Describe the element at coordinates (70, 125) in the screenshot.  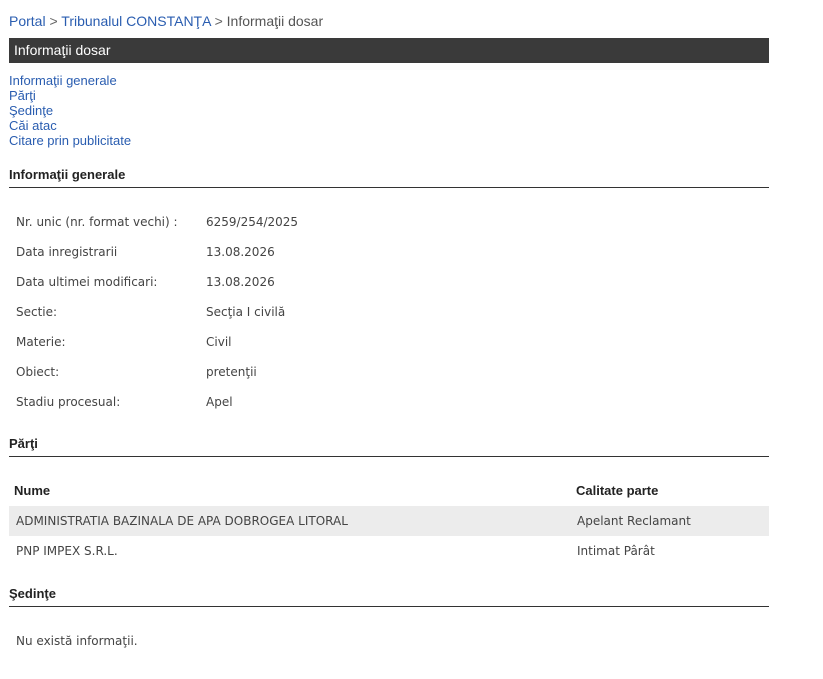
I see `nav-link-appeals: Căi atac` at that location.